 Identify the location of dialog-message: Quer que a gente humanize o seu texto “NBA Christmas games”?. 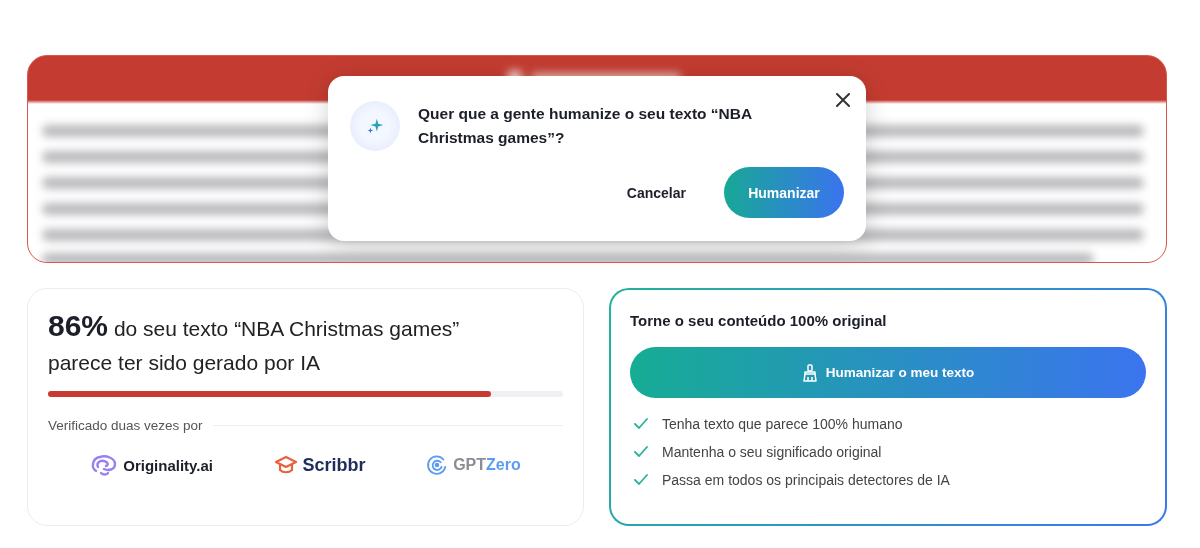
(585, 126).